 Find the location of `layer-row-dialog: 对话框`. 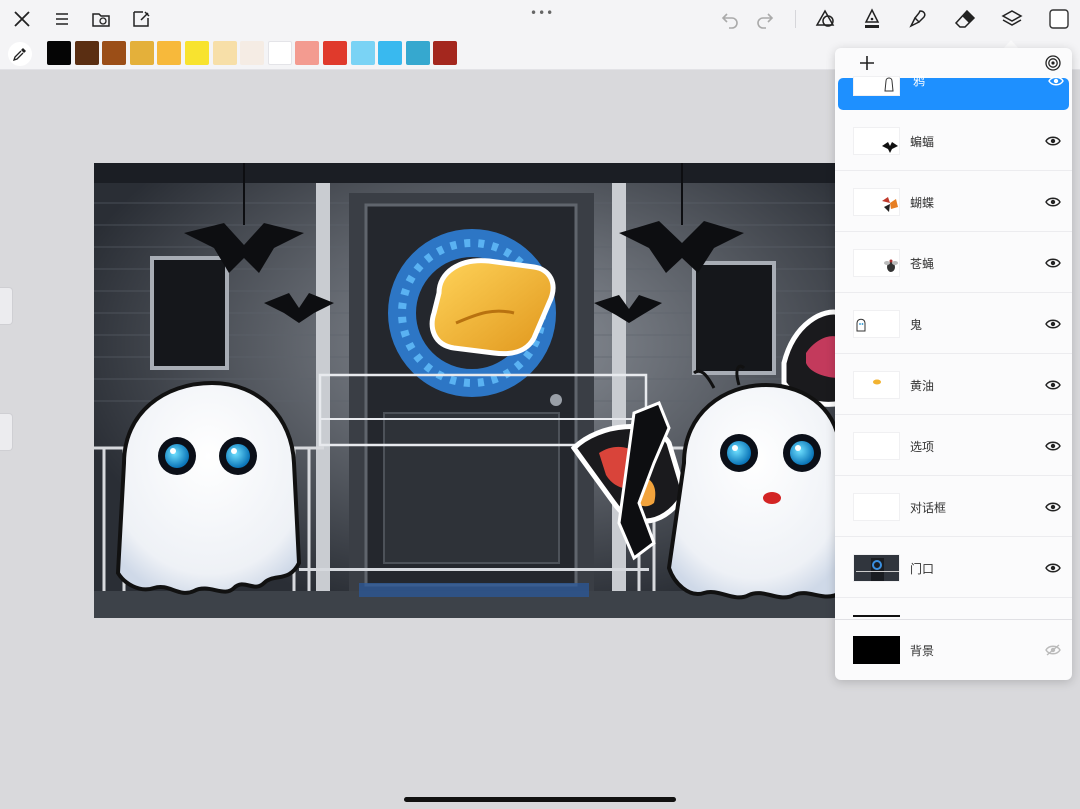

layer-row-dialog: 对话框 is located at coordinates (953, 507).